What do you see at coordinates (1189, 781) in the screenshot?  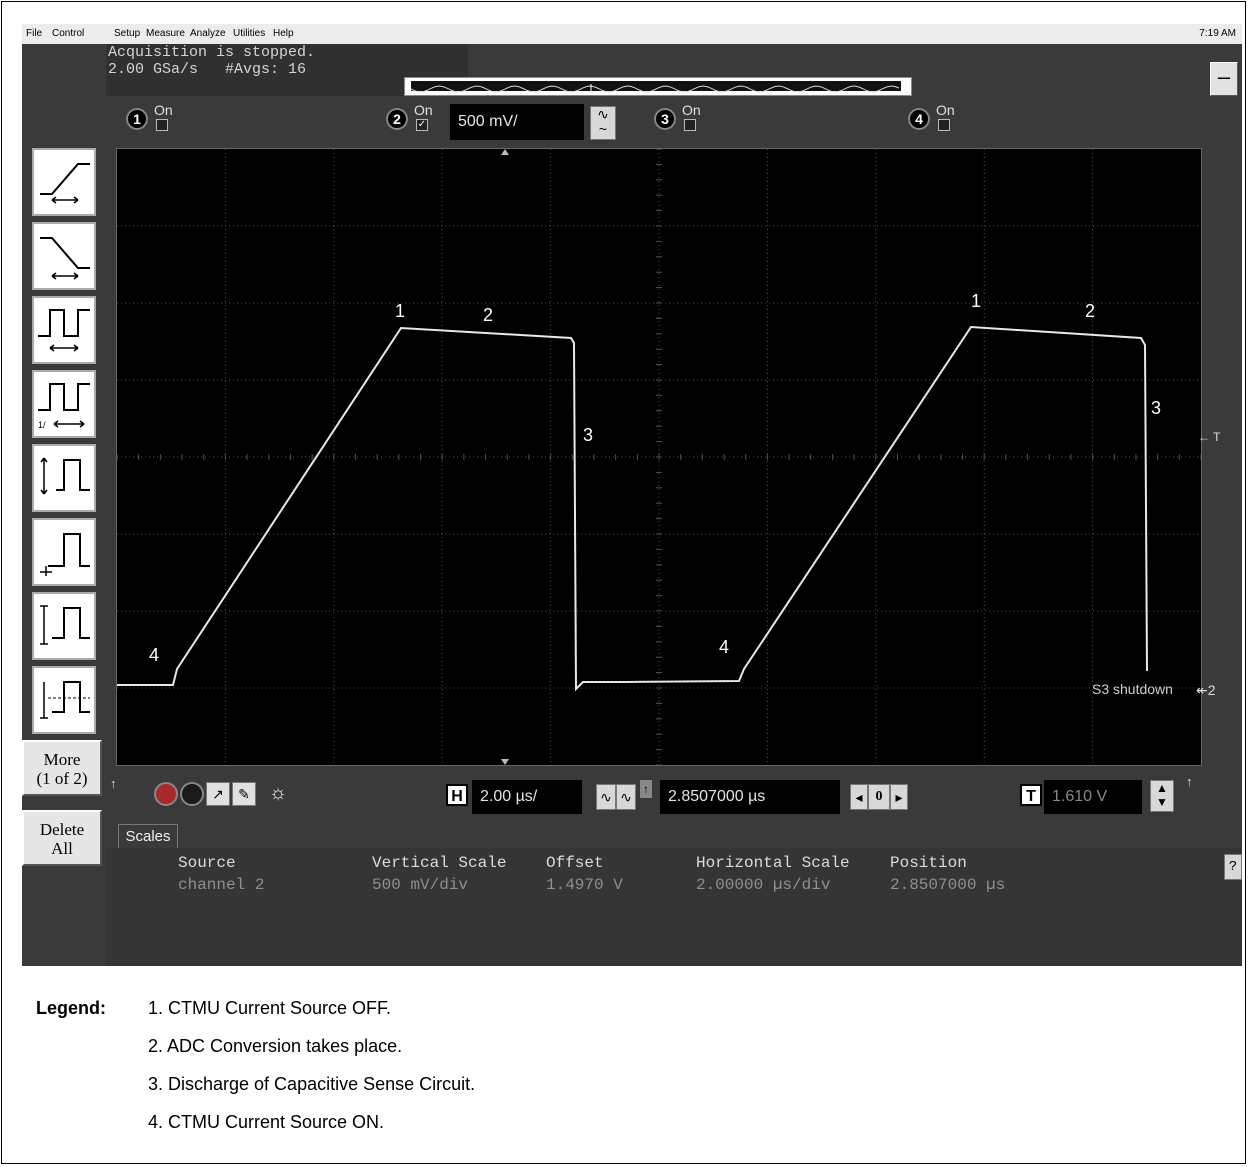 I see `trigger-marker-icon: ↑` at bounding box center [1189, 781].